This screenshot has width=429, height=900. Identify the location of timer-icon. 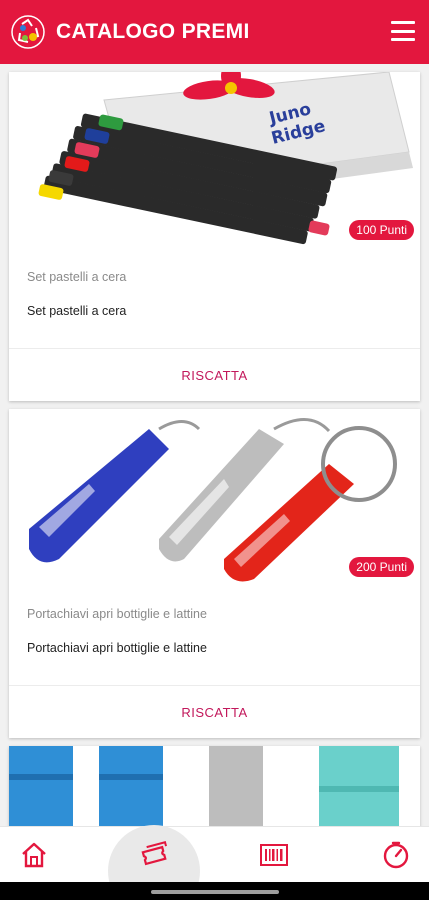
(396, 855).